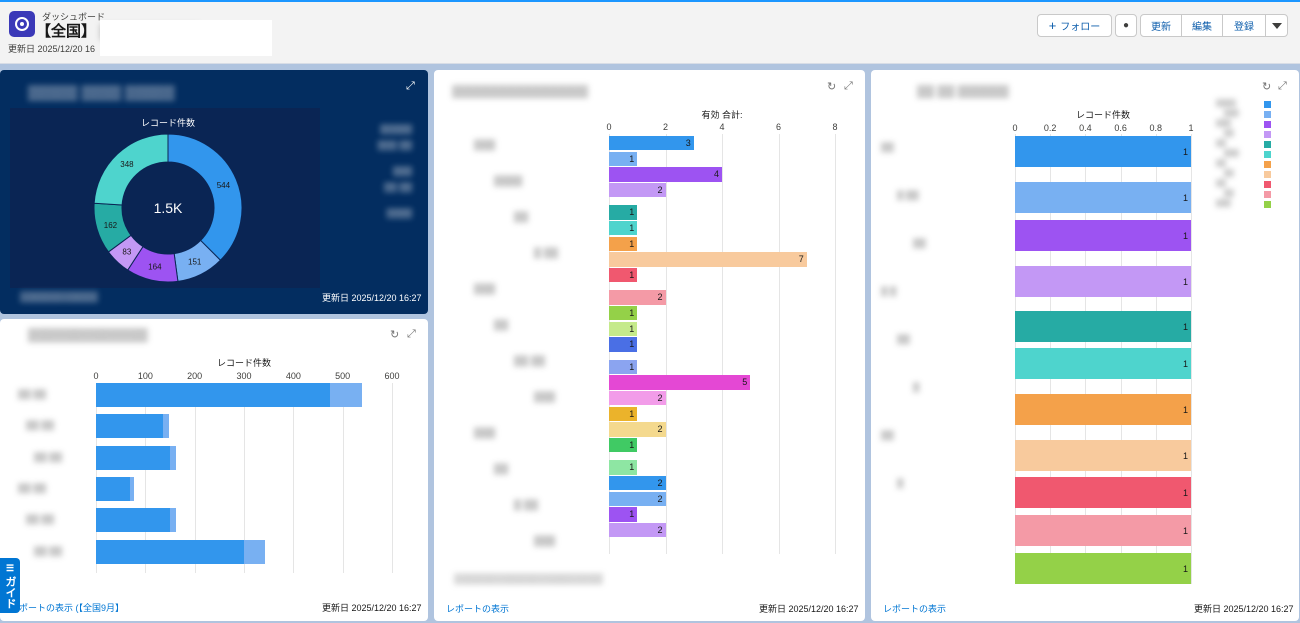  Describe the element at coordinates (67, 607) in the screenshot. I see `view-report-link: レポートの表示 (【全国9月】` at that location.